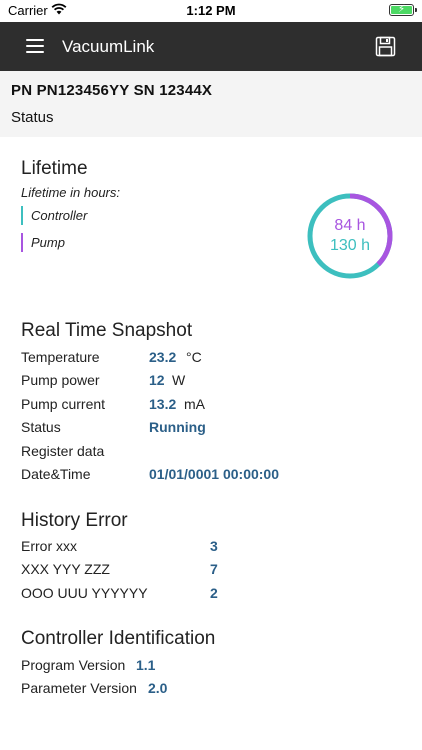  What do you see at coordinates (56, 474) in the screenshot?
I see `datetime-label: Date&Time` at bounding box center [56, 474].